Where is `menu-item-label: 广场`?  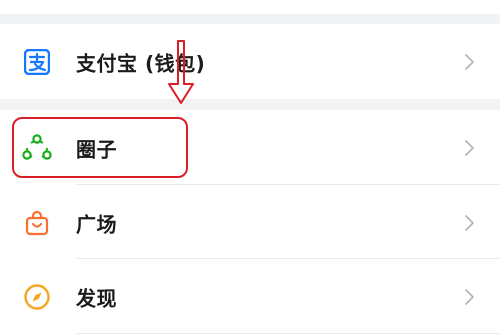
menu-item-label: 广场 is located at coordinates (96, 224).